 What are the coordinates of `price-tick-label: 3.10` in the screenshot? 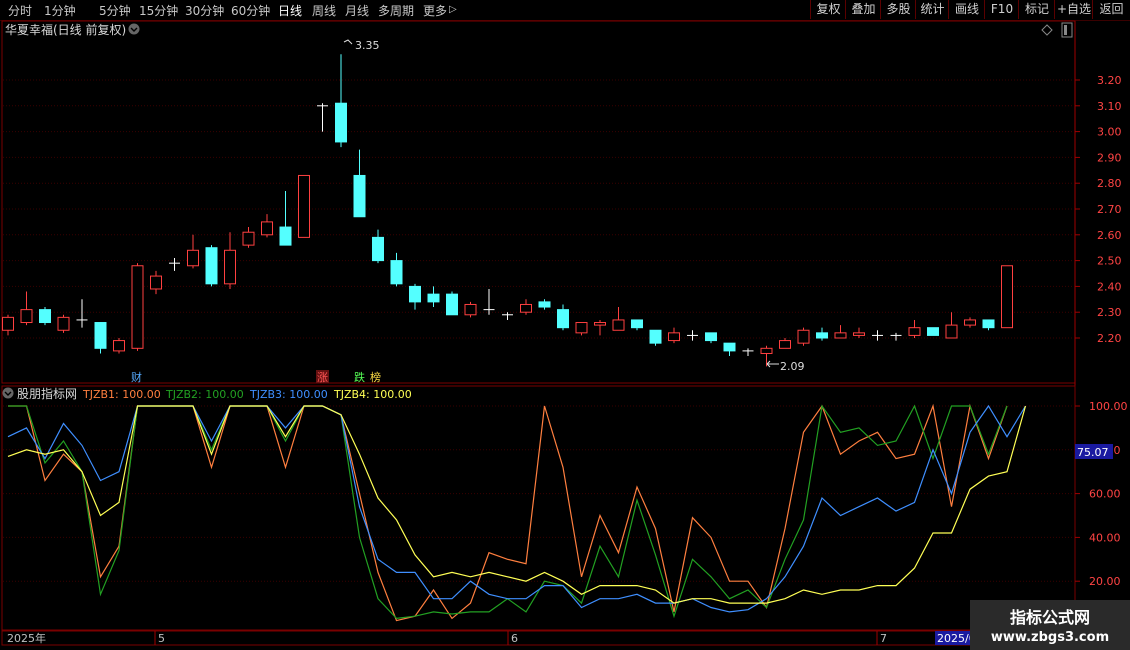 It's located at (1109, 106).